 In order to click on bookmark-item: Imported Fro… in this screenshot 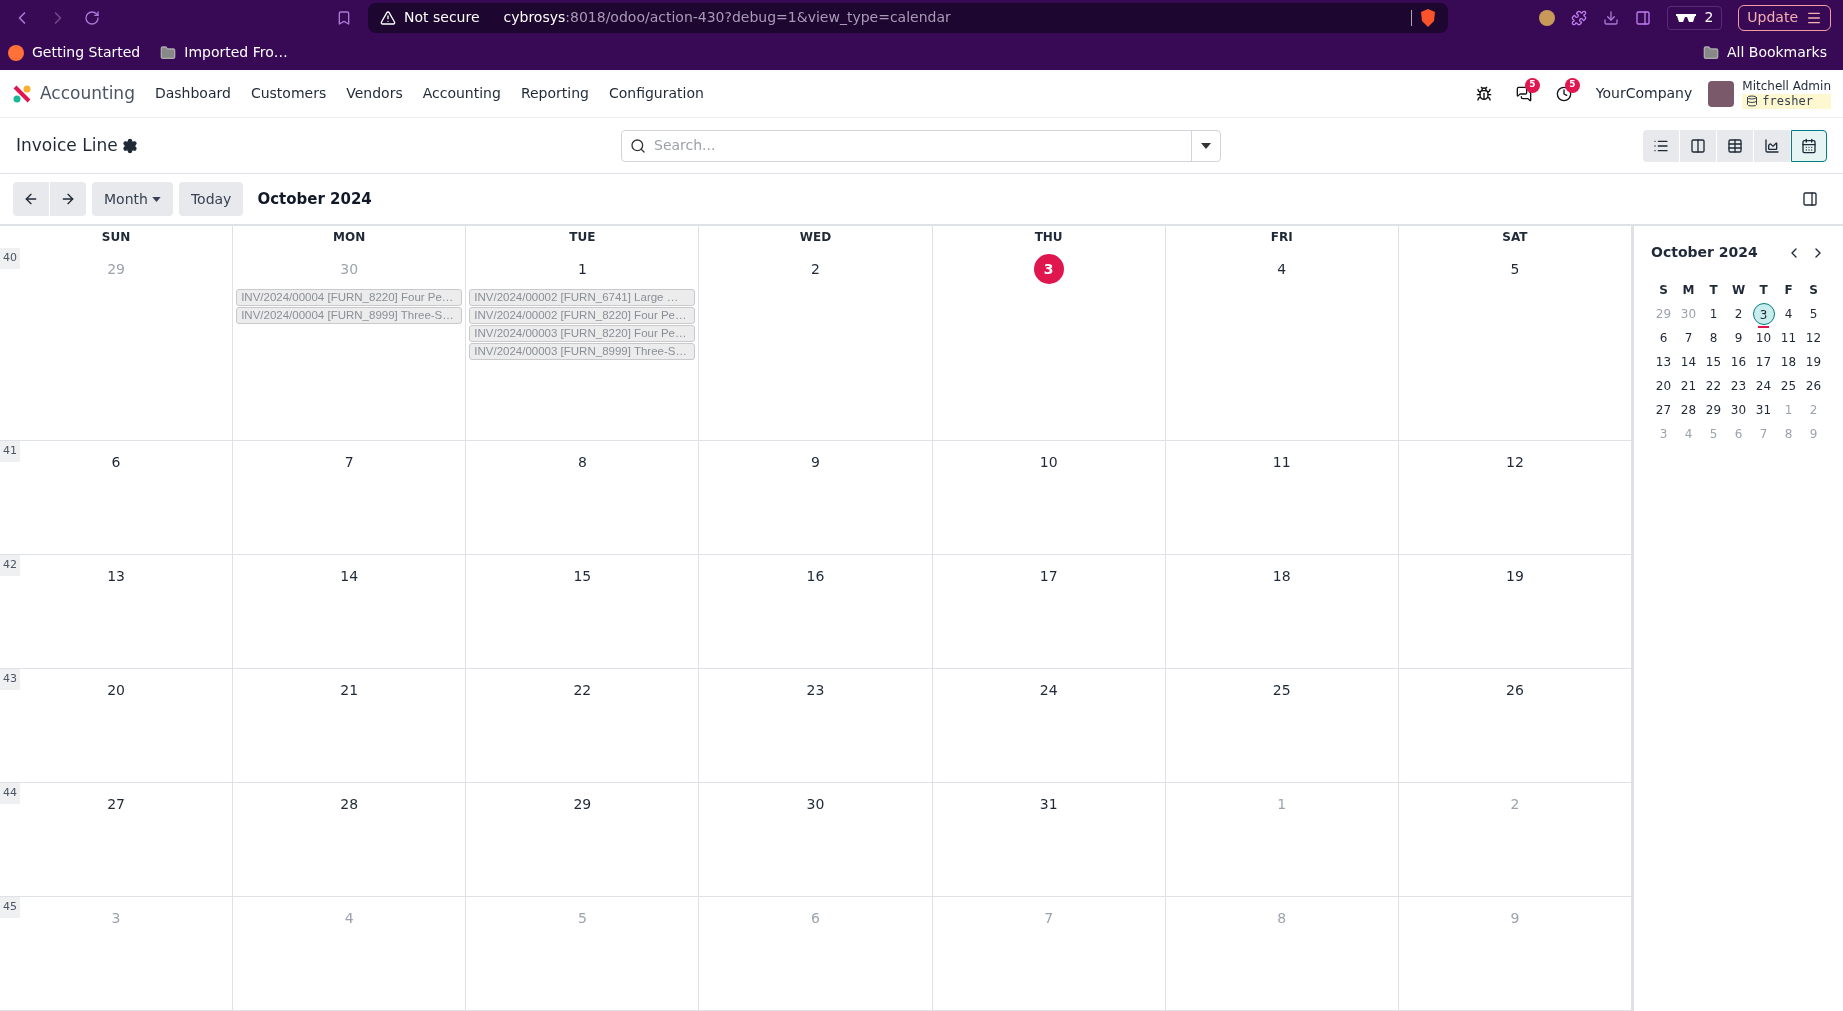, I will do `click(224, 52)`.